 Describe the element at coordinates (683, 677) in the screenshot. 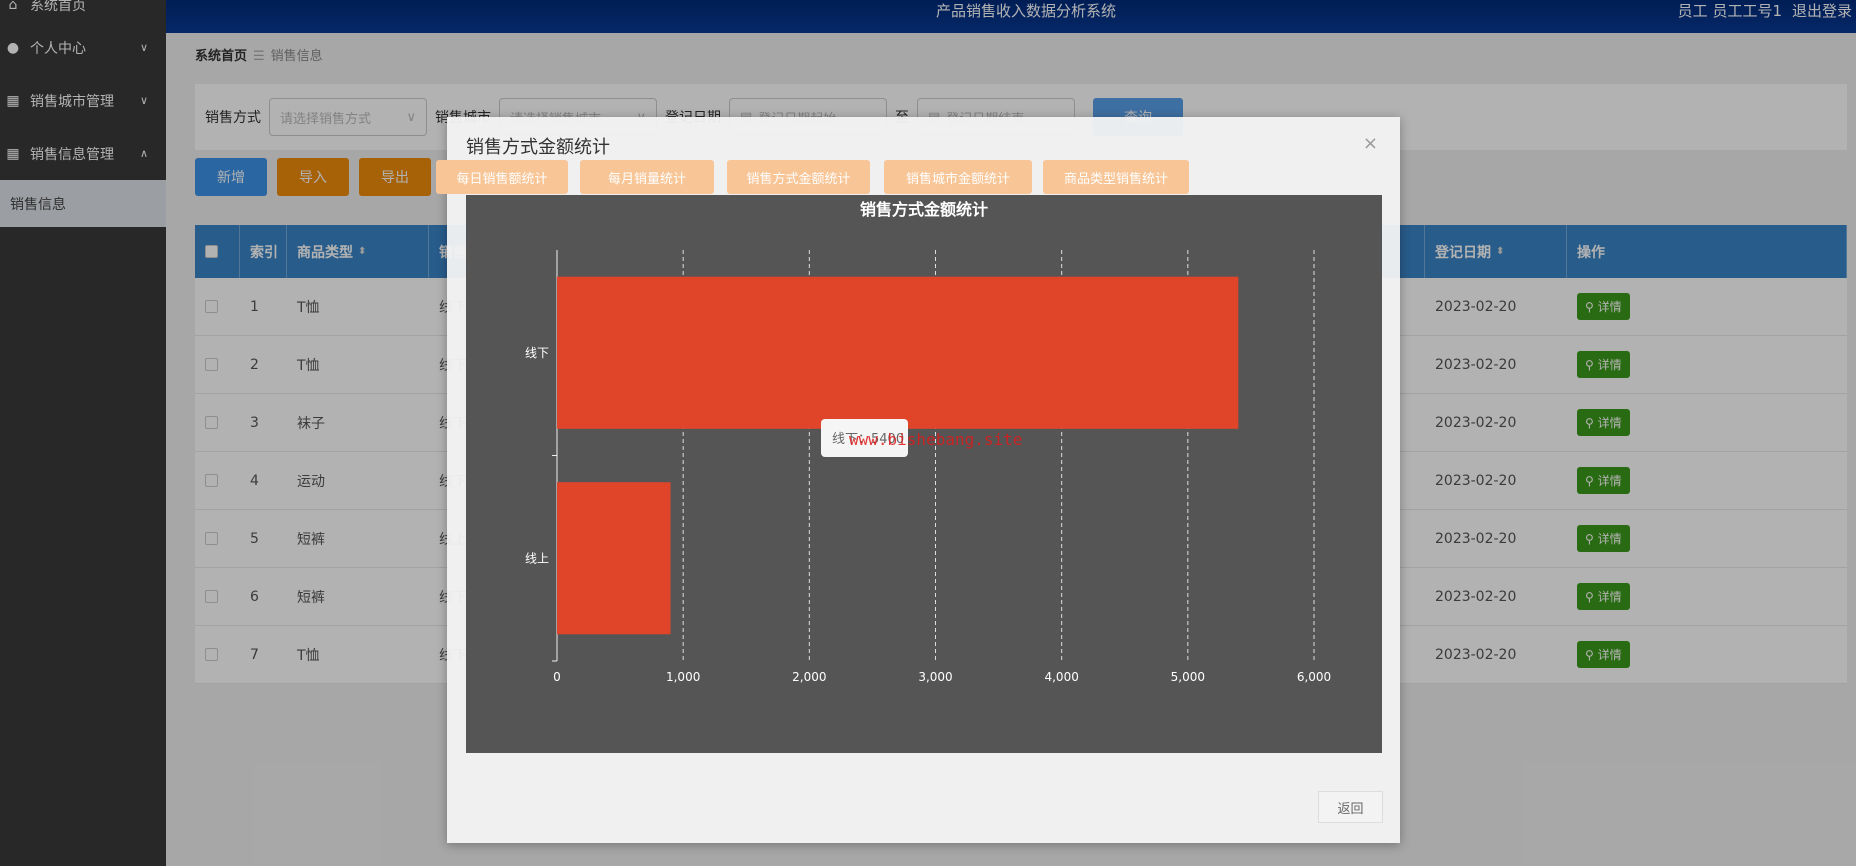

I see `x-tick-label: 1,000` at that location.